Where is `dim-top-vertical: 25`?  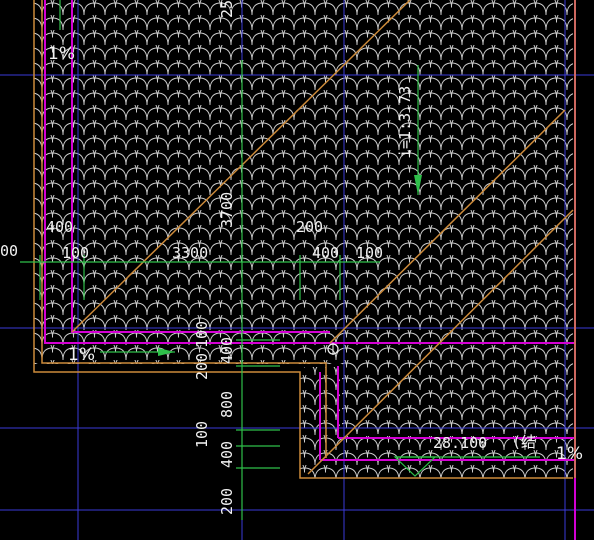 dim-top-vertical: 25 is located at coordinates (227, 9).